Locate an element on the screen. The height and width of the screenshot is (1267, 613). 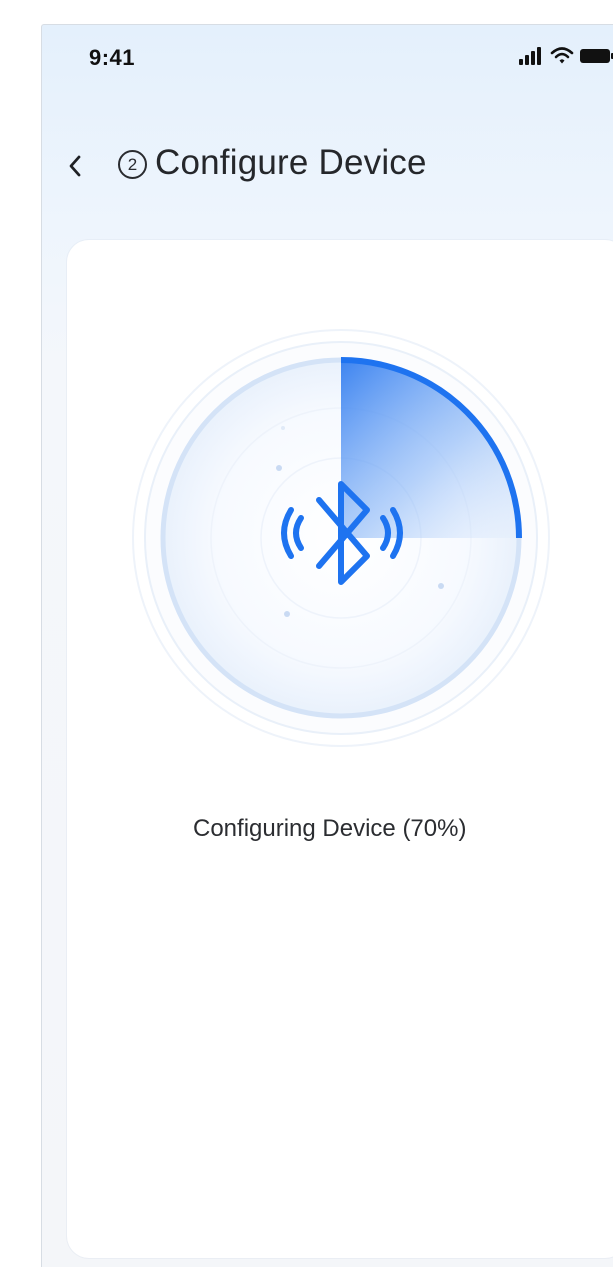
step-badge: 2 is located at coordinates (132, 164).